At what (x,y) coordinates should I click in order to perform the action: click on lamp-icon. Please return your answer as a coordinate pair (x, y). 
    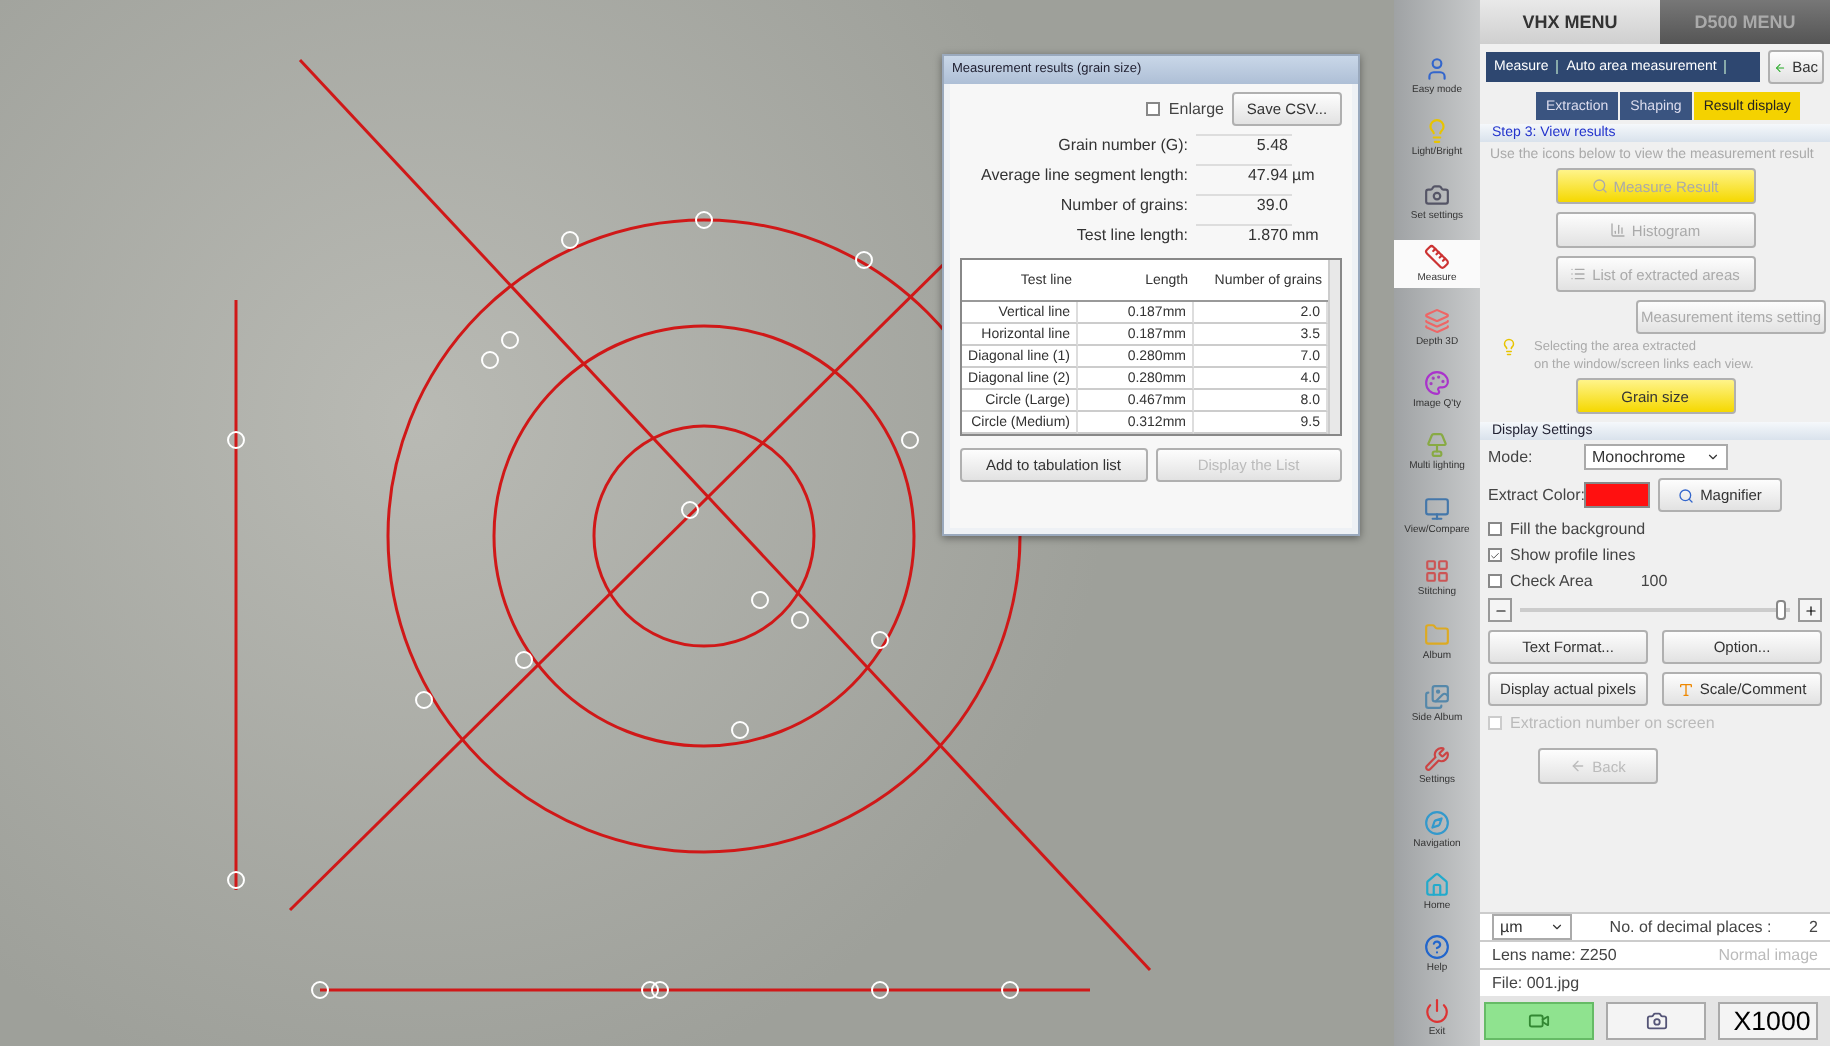
    Looking at the image, I should click on (1437, 445).